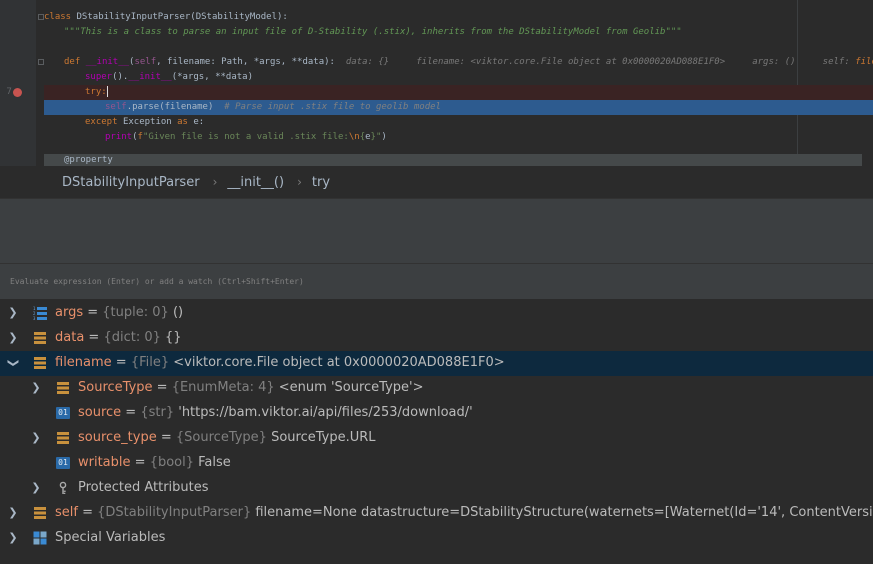 This screenshot has width=873, height=564. Describe the element at coordinates (864, 62) in the screenshot. I see `inline-hint-self-value: filename=None` at that location.